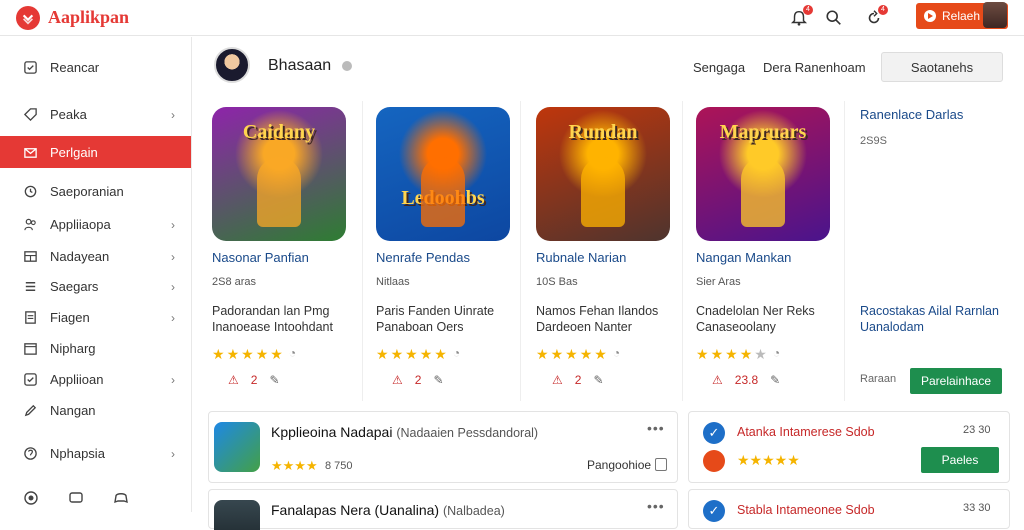 Image resolution: width=1024 pixels, height=530 pixels. I want to click on refresh-icon: 4, so click(875, 17).